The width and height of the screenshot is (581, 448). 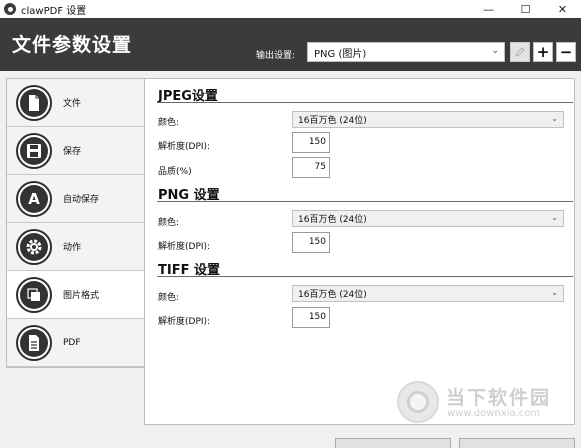 I want to click on title-bar: clawPDF 设置 — ☐ ✕, so click(x=290, y=9).